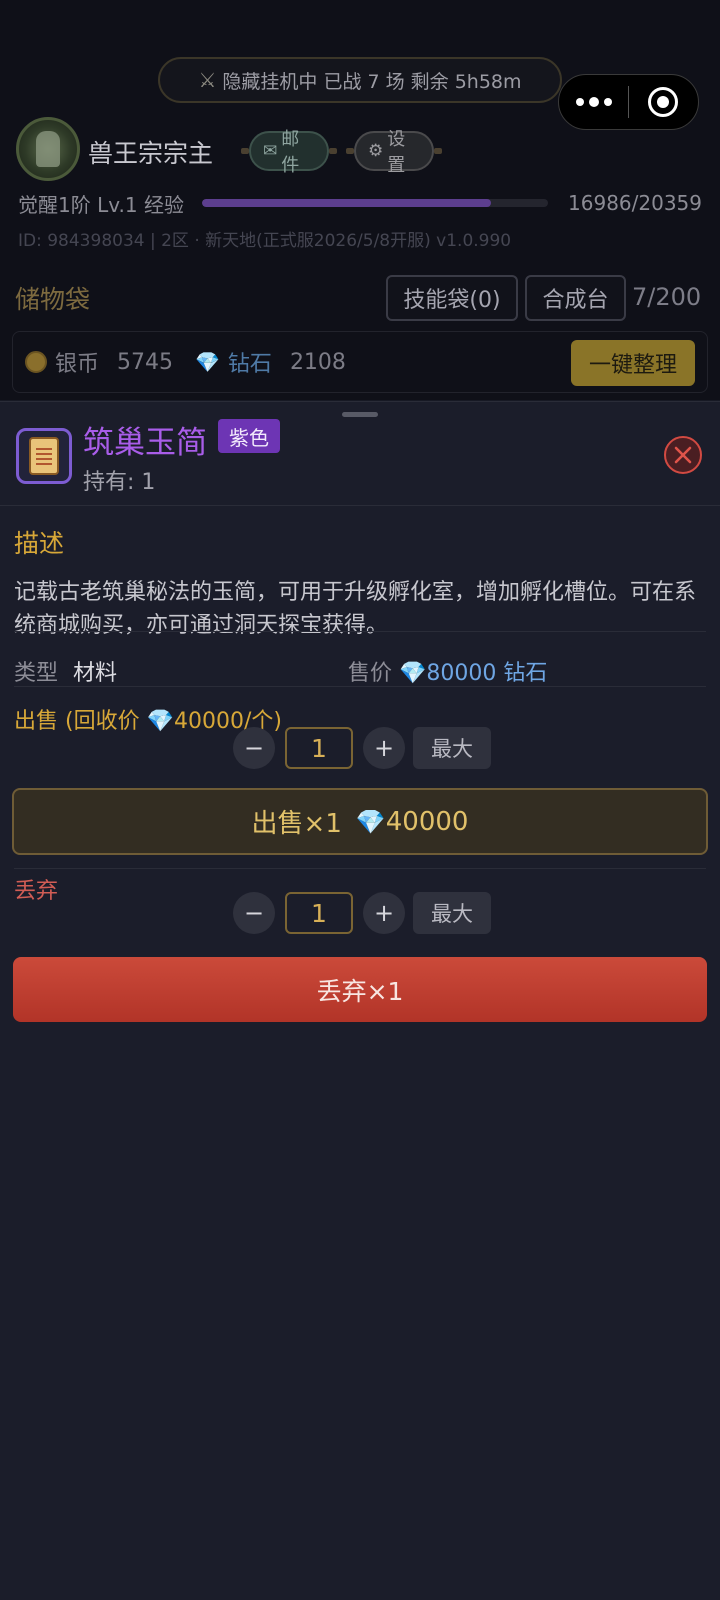  Describe the element at coordinates (575, 298) in the screenshot. I see `crafting-button: 合成台` at that location.